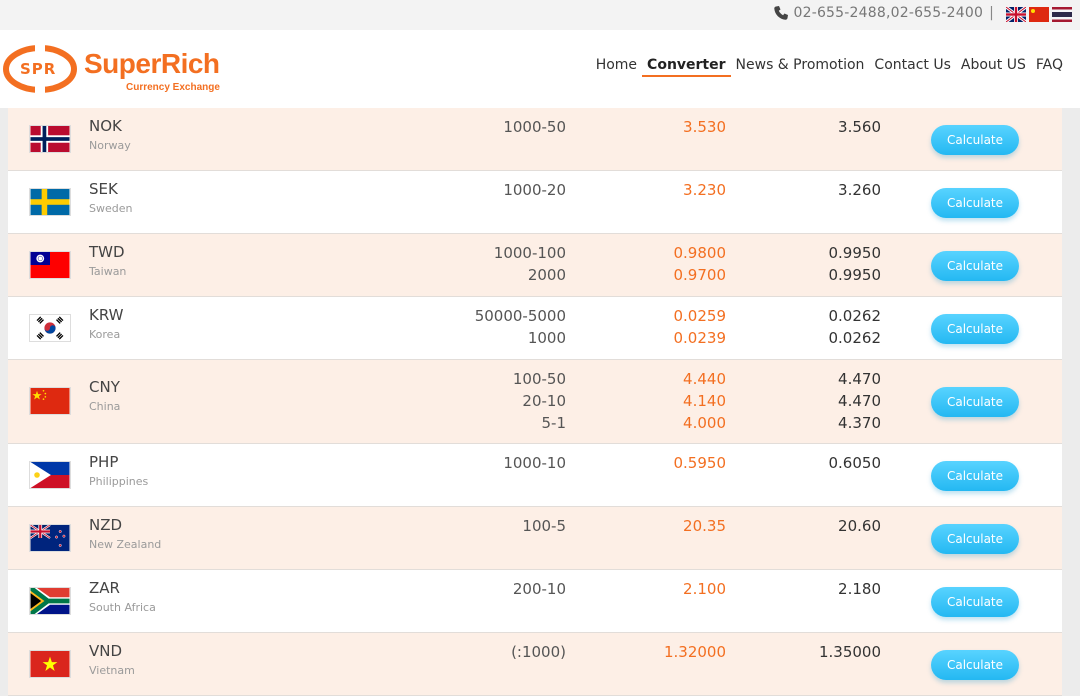 The width and height of the screenshot is (1080, 696). Describe the element at coordinates (888, 13) in the screenshot. I see `phone-numbers: 02-655-2488,02-655-2400` at that location.